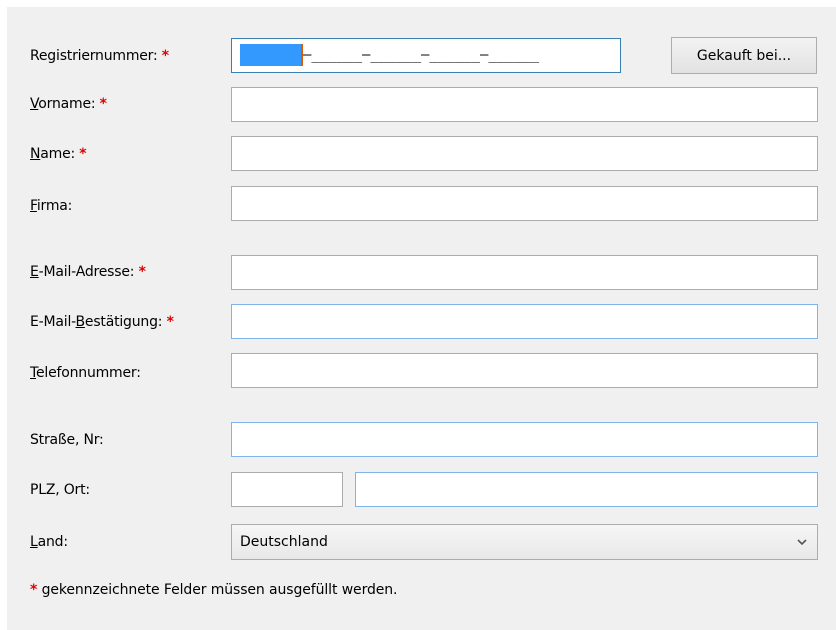 This screenshot has height=630, width=836. Describe the element at coordinates (34, 272) in the screenshot. I see `access-key-letter: E` at that location.